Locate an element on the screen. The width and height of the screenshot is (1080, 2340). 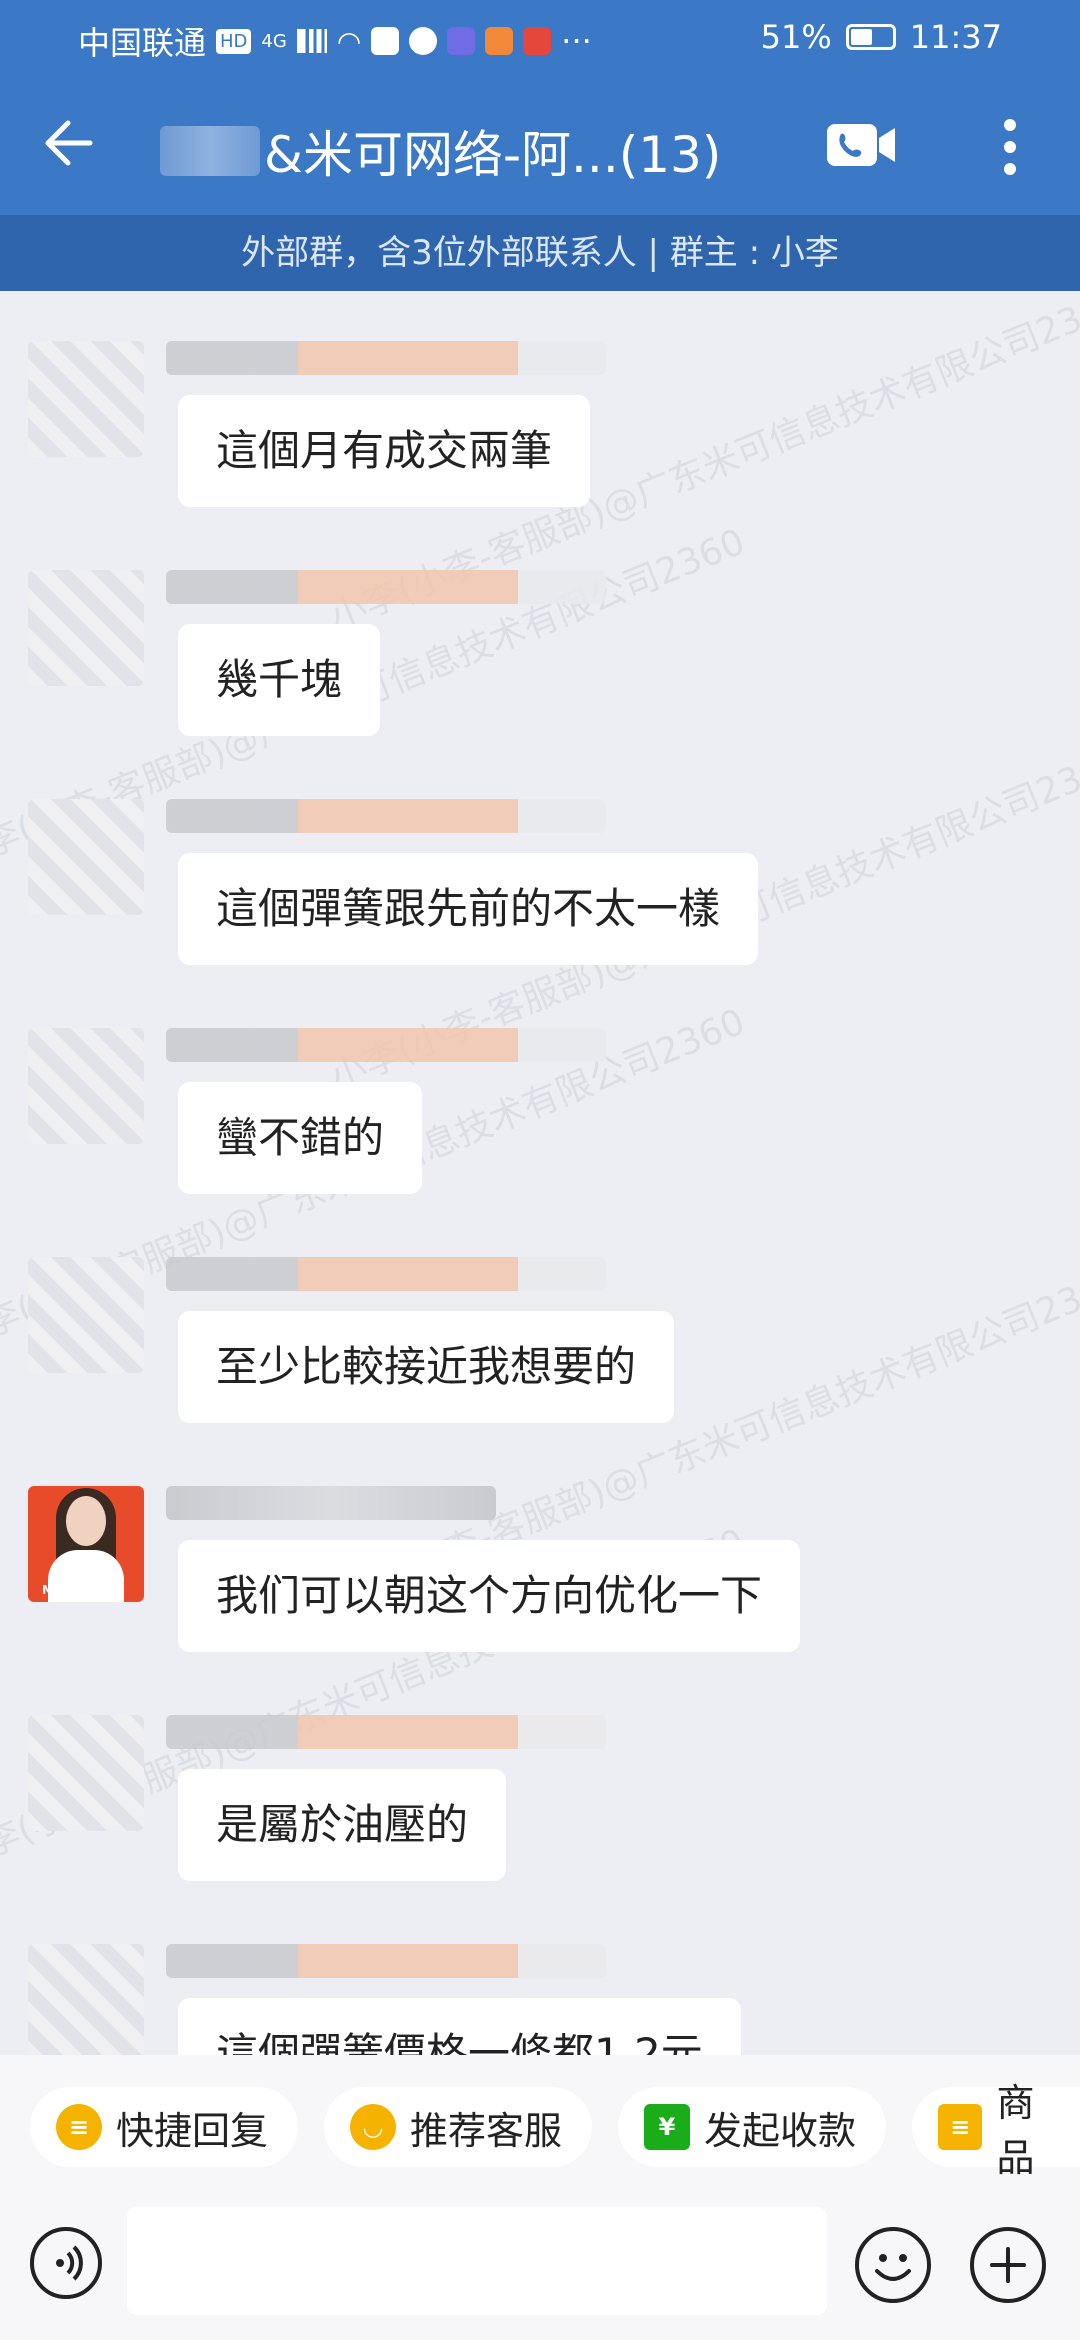
app-1688-icon is located at coordinates (385, 41).